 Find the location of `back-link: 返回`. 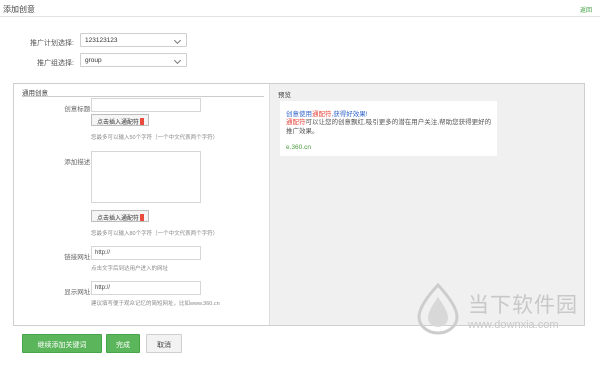

back-link: 返回 is located at coordinates (586, 9).